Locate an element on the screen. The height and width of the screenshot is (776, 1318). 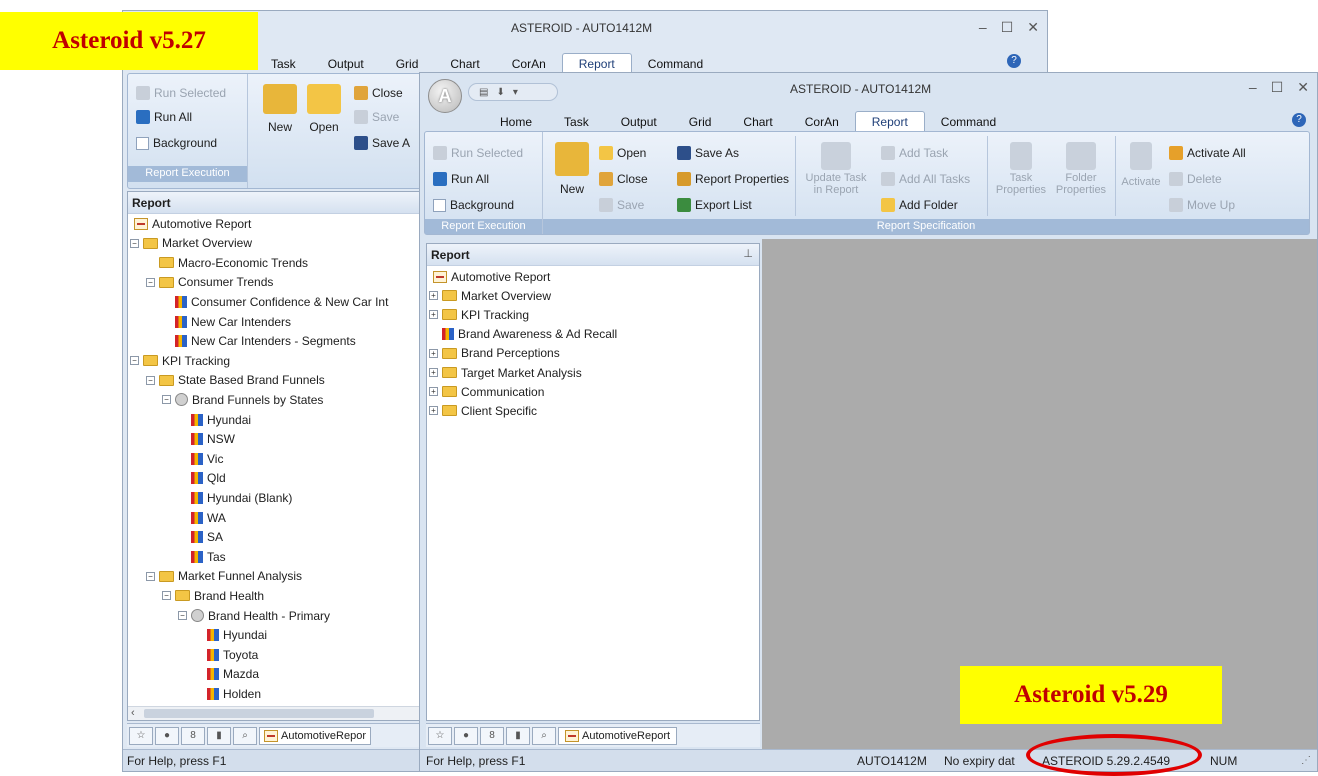
qat-save-icon: ⬇ is located at coordinates (500, 92).